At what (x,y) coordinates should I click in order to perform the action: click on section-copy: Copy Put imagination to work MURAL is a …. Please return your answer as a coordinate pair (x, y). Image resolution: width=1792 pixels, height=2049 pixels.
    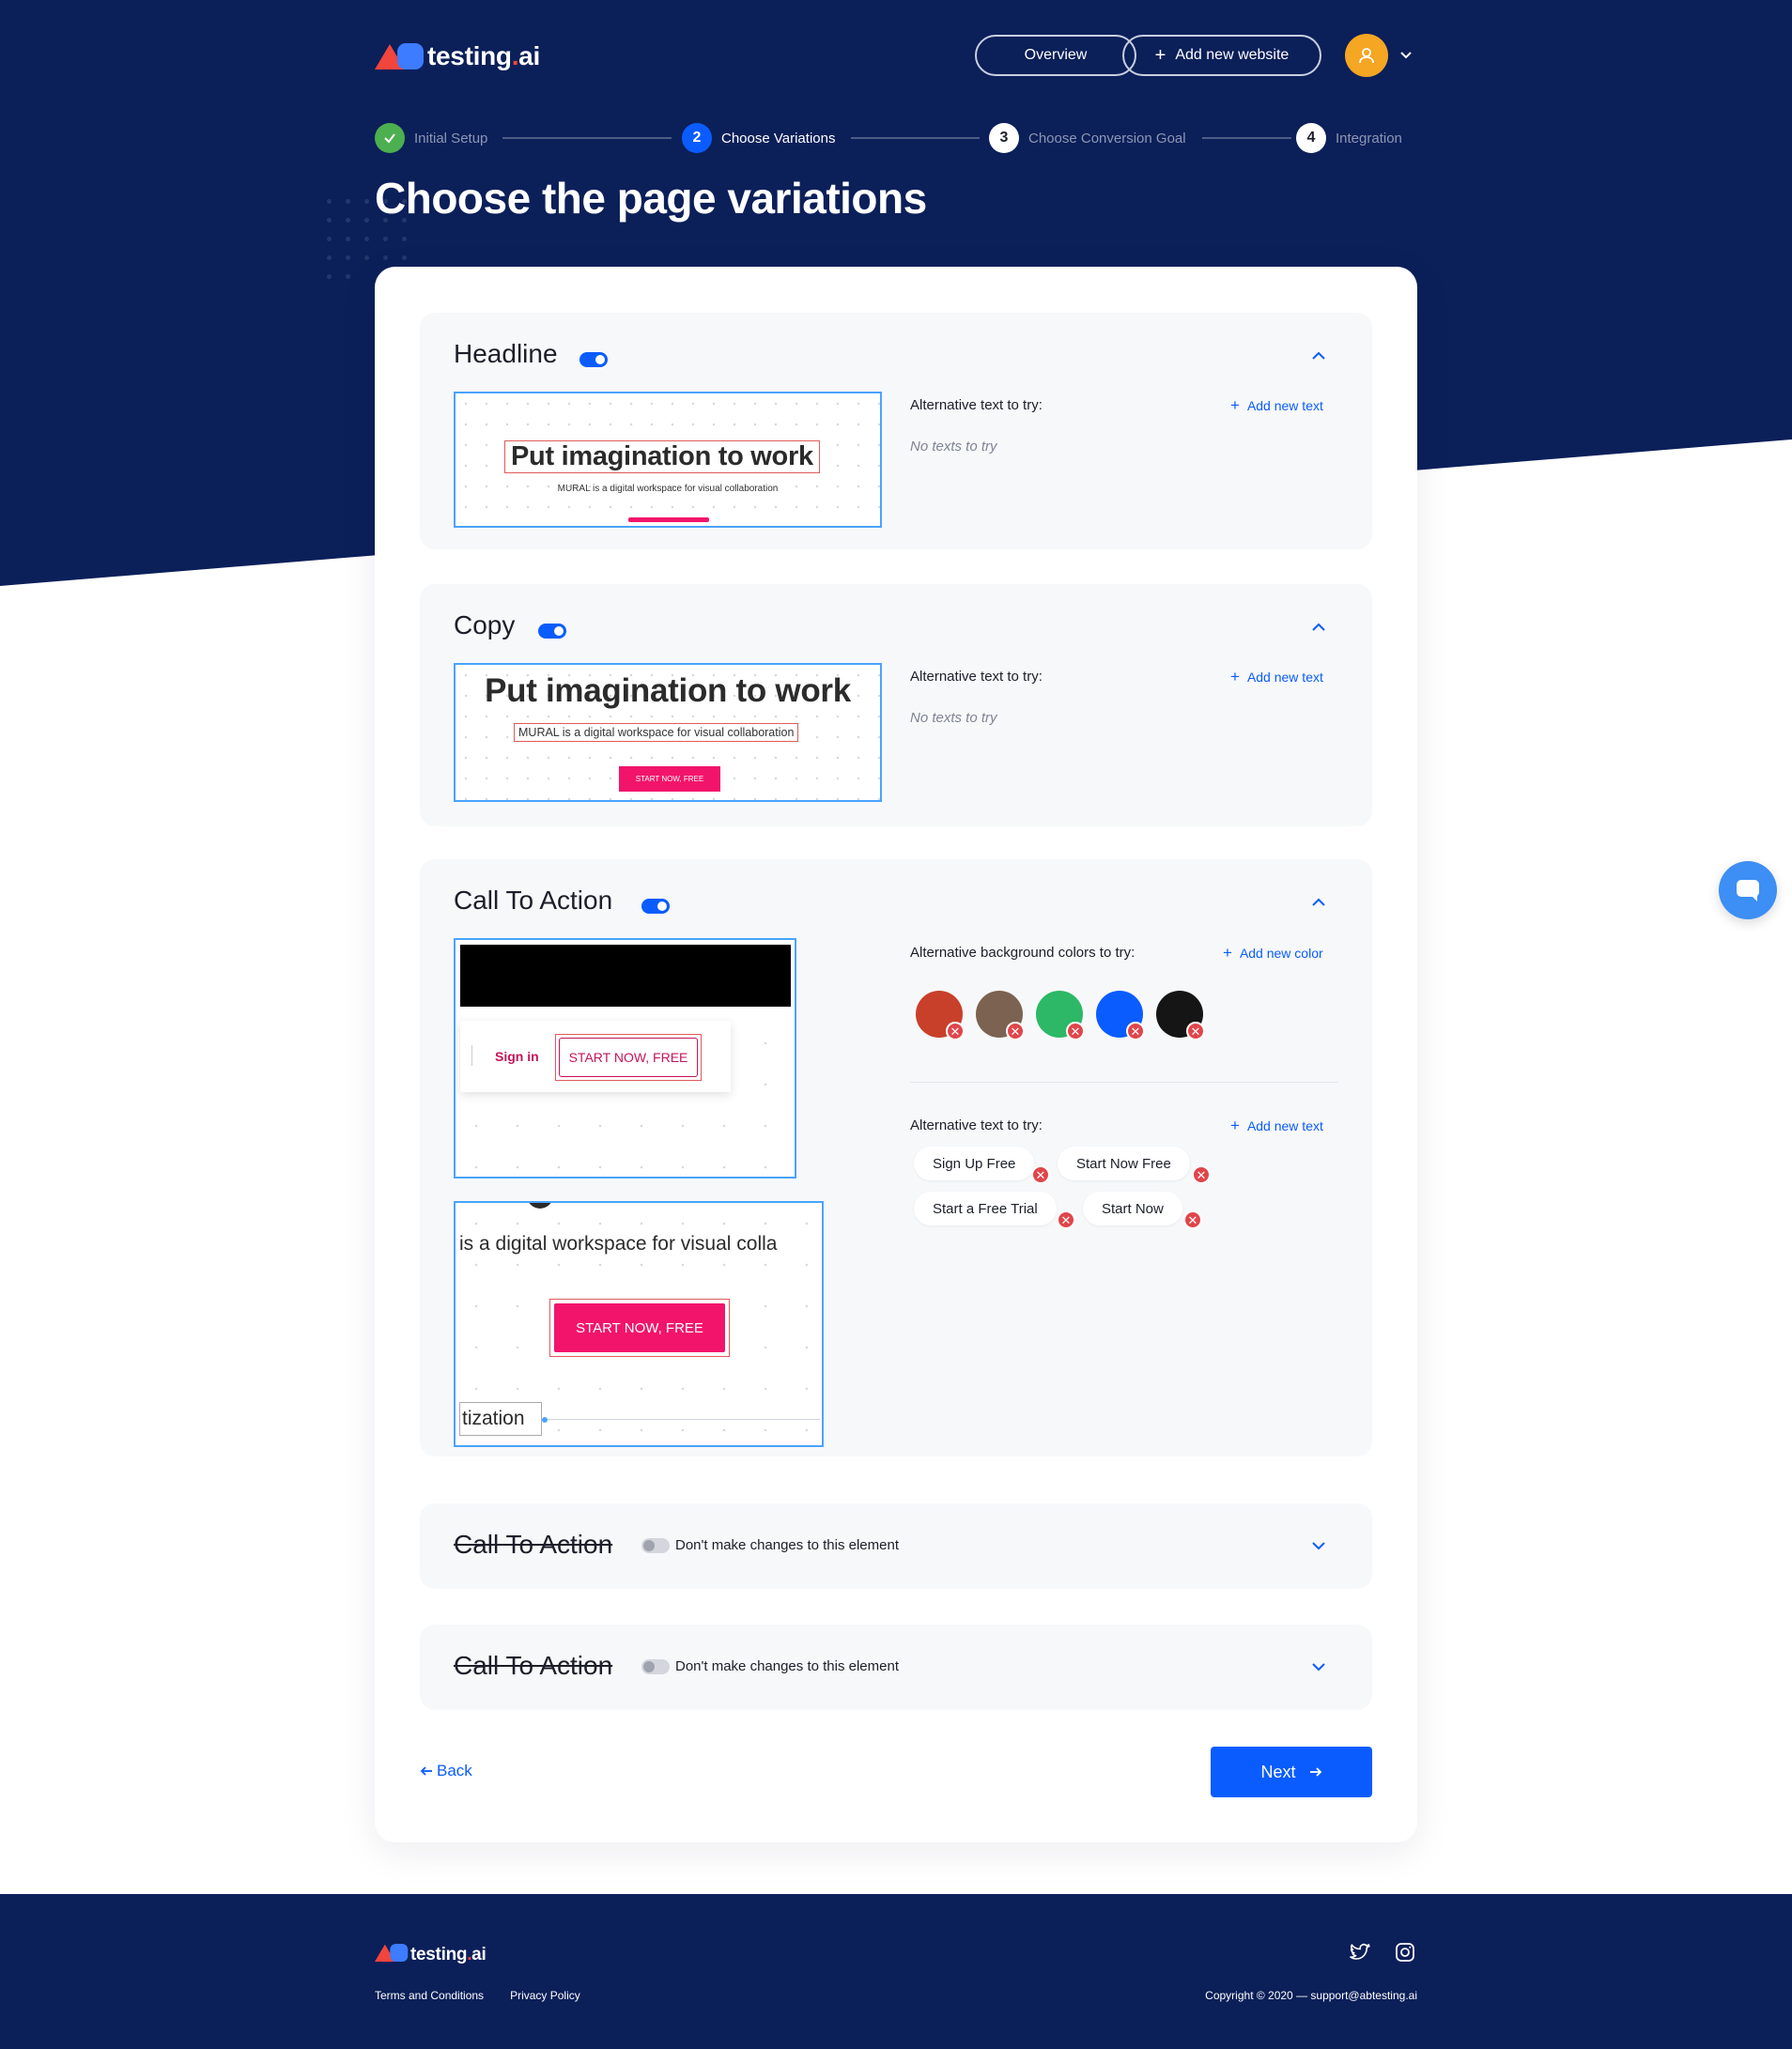
    Looking at the image, I should click on (896, 705).